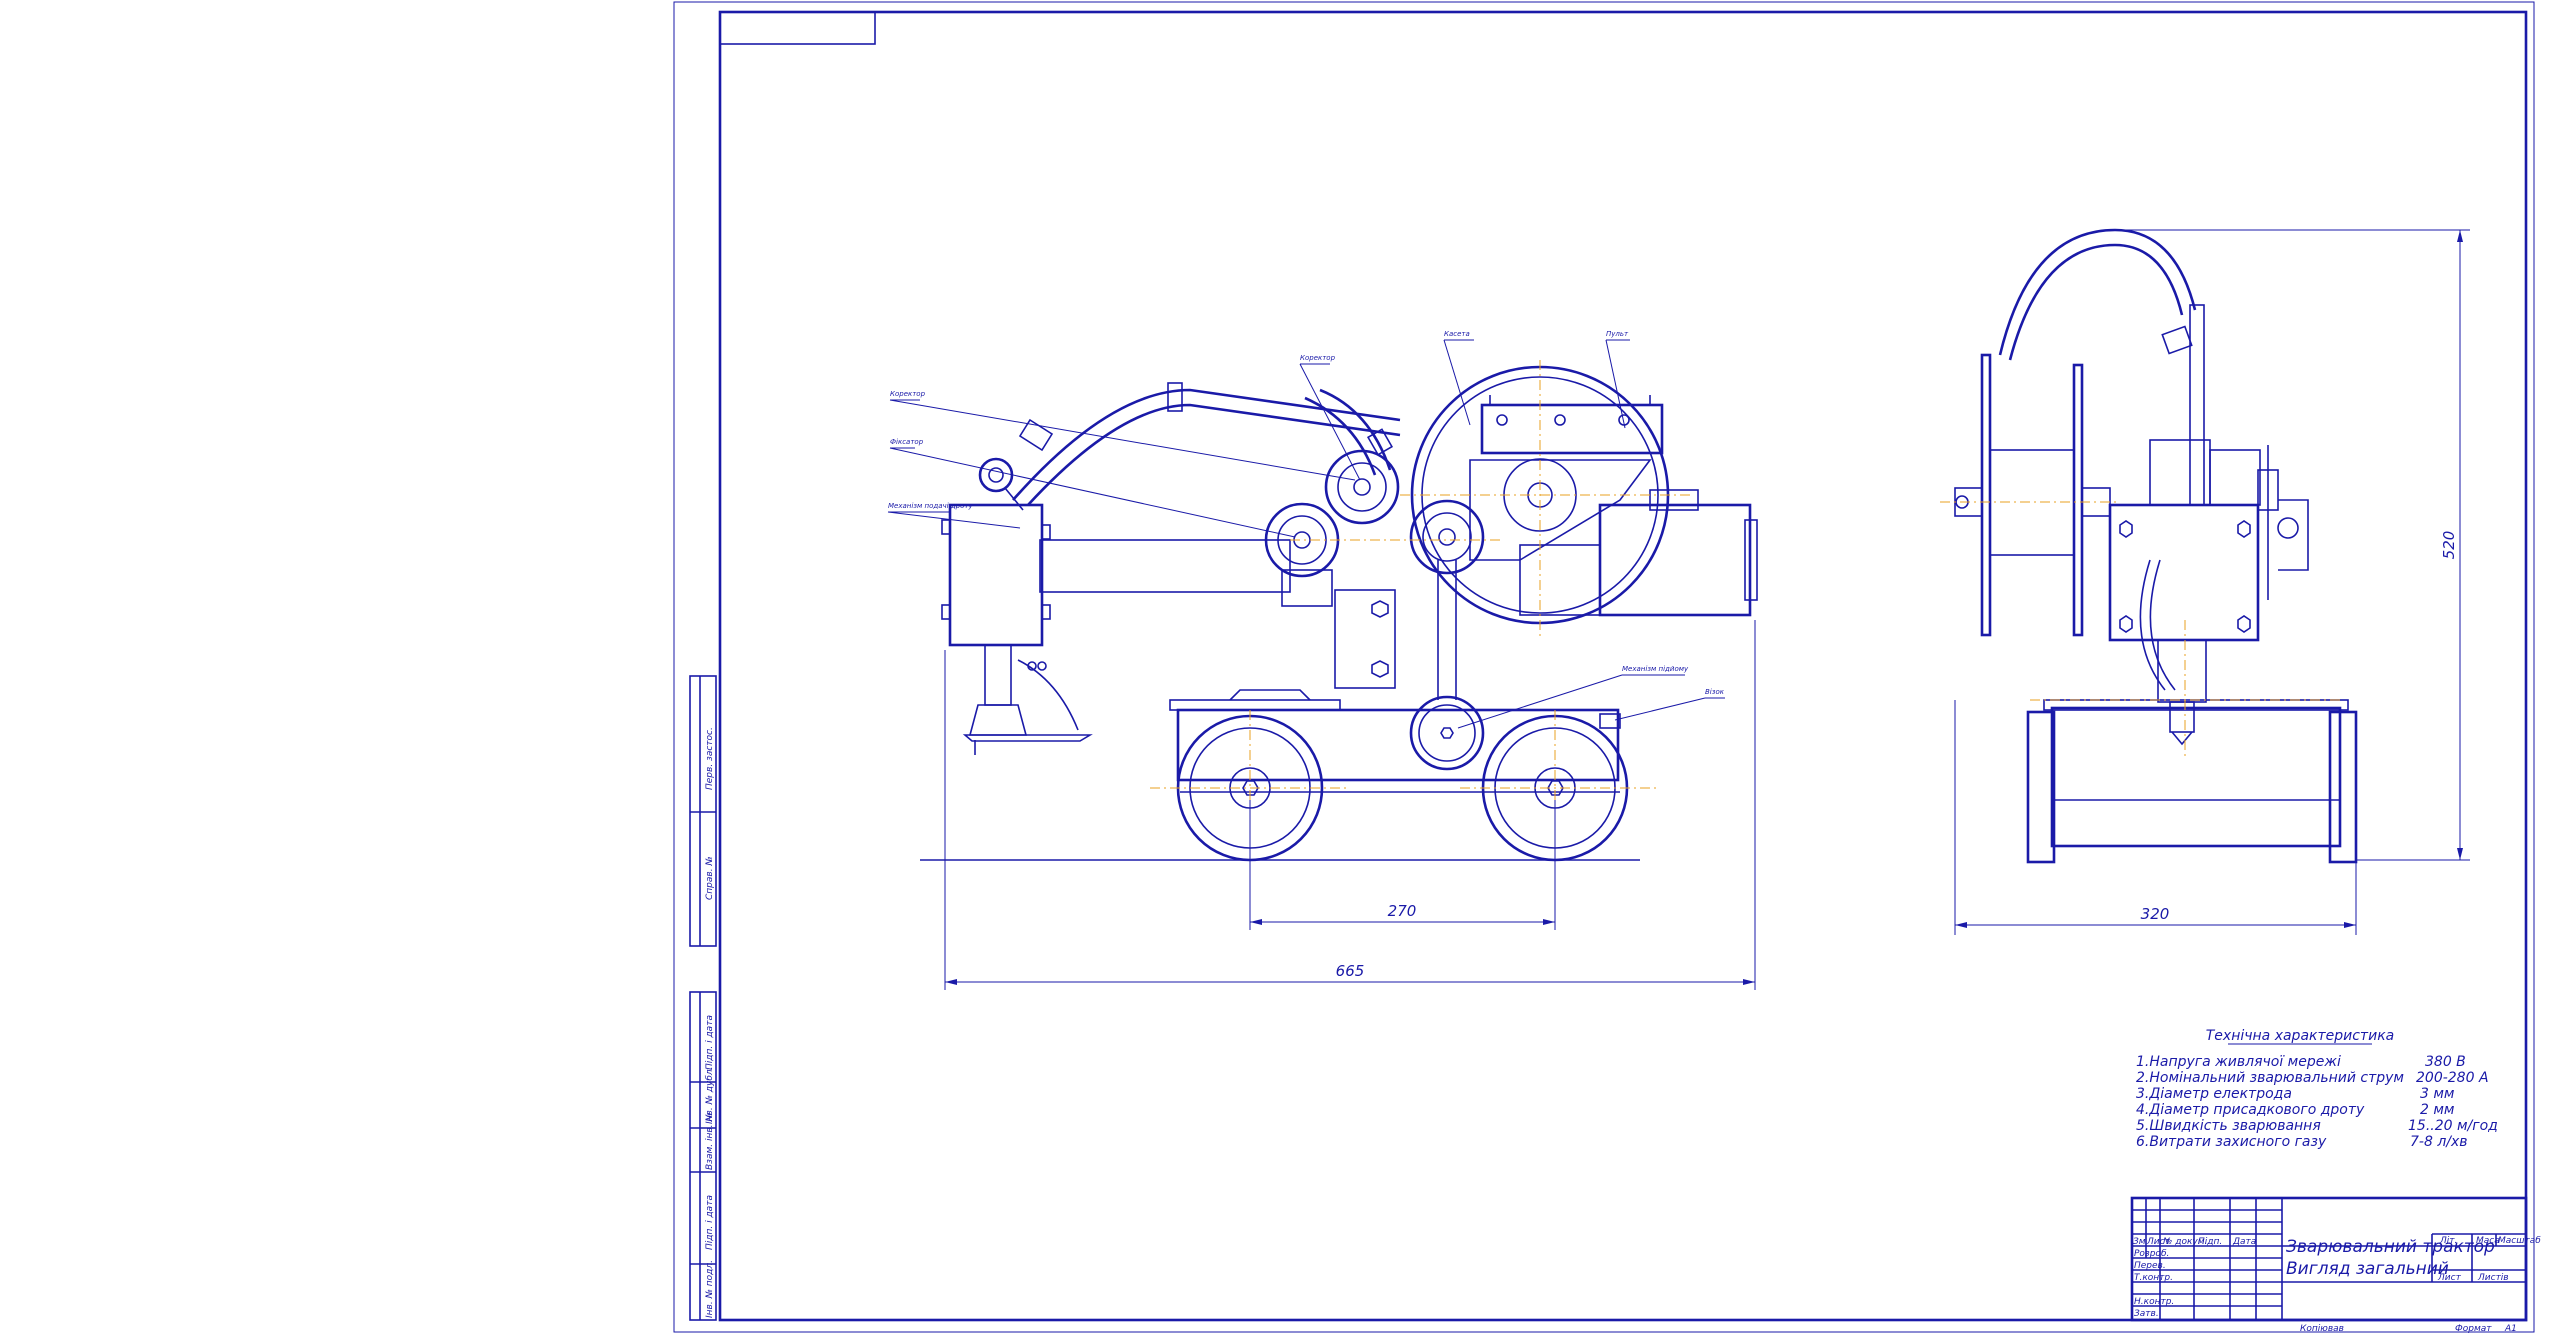 This screenshot has width=2560, height=1334. I want to click on specs-heading: Технічна характеристика, so click(2300, 1036).